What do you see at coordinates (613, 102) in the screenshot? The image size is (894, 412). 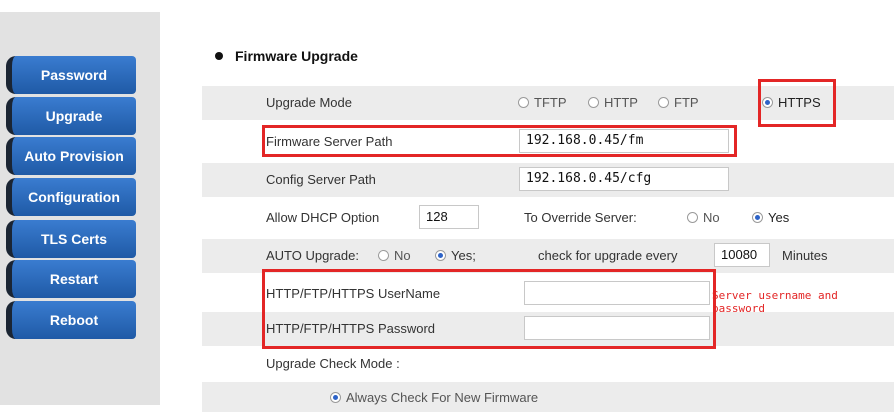 I see `upgrade-mode-http: HTTP` at bounding box center [613, 102].